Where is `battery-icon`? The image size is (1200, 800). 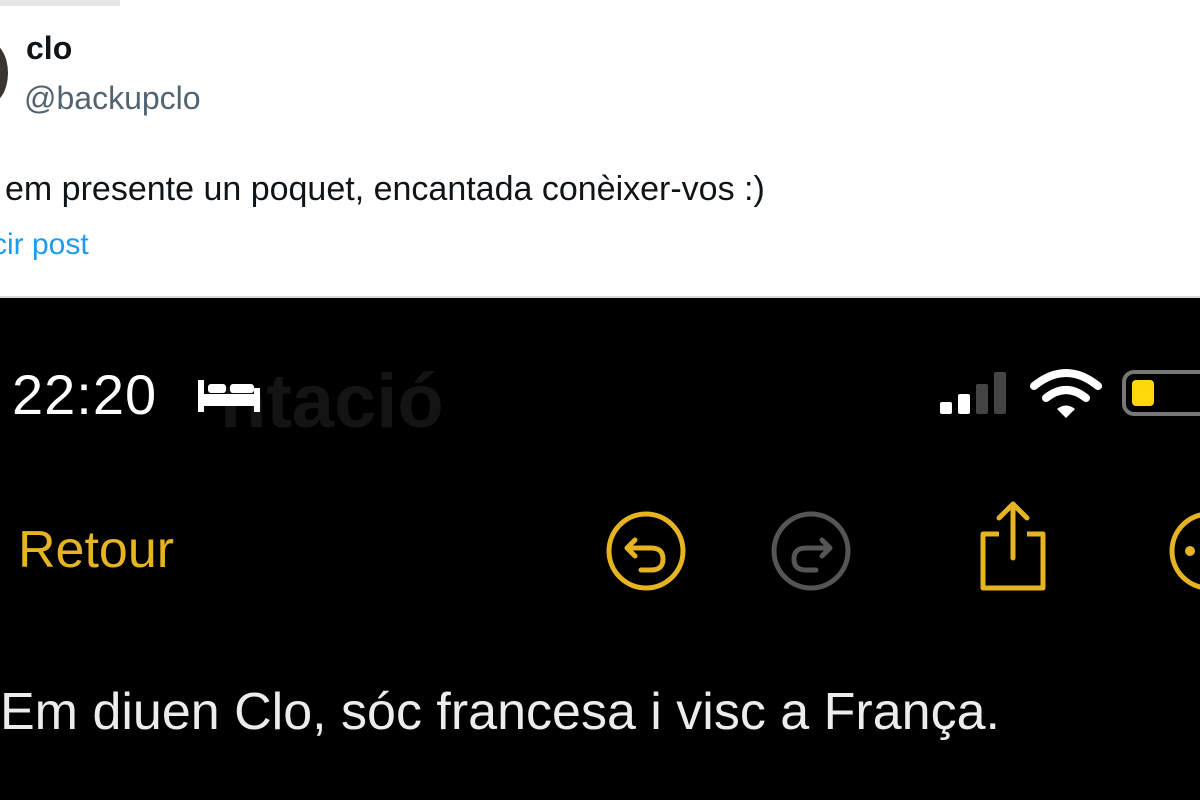
battery-icon is located at coordinates (1161, 393).